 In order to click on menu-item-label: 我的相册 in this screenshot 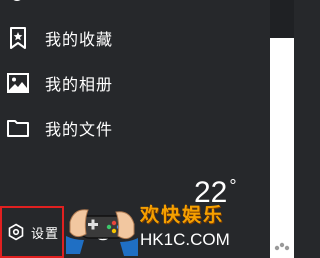, I will do `click(79, 84)`.